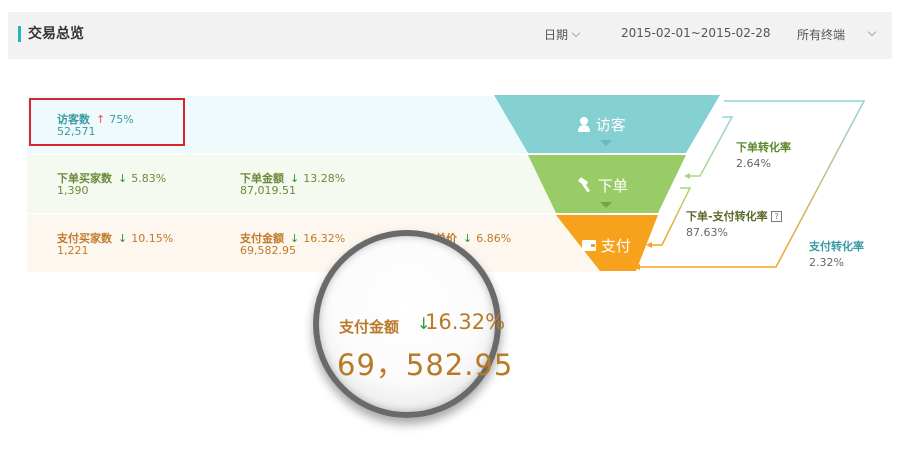 This screenshot has height=453, width=900. What do you see at coordinates (763, 147) in the screenshot?
I see `conversion-name: 下单转化率` at bounding box center [763, 147].